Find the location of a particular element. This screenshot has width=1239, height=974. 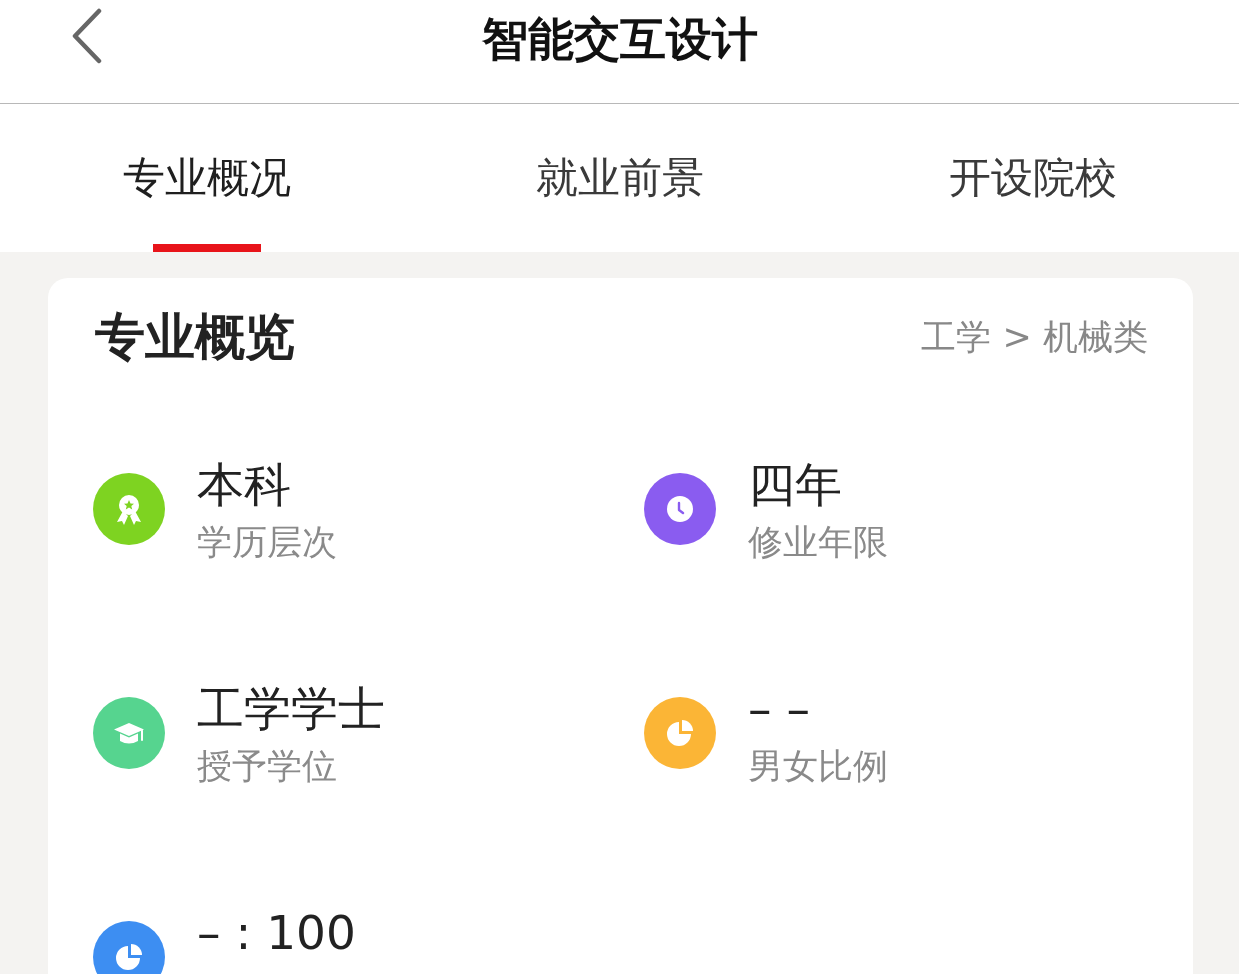

category-breadcrumb: 工学 > 机械类 is located at coordinates (1034, 337).